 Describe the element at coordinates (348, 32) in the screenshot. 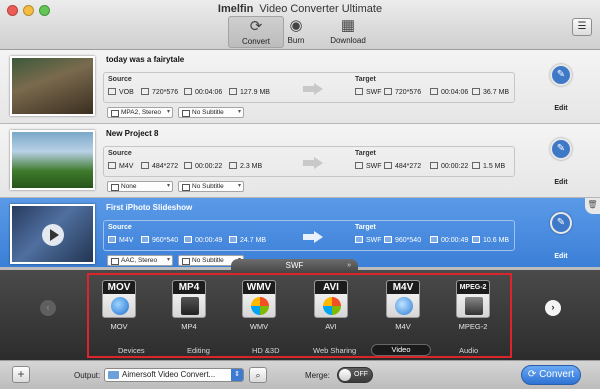

I see `tab-download: ▦ Download` at that location.